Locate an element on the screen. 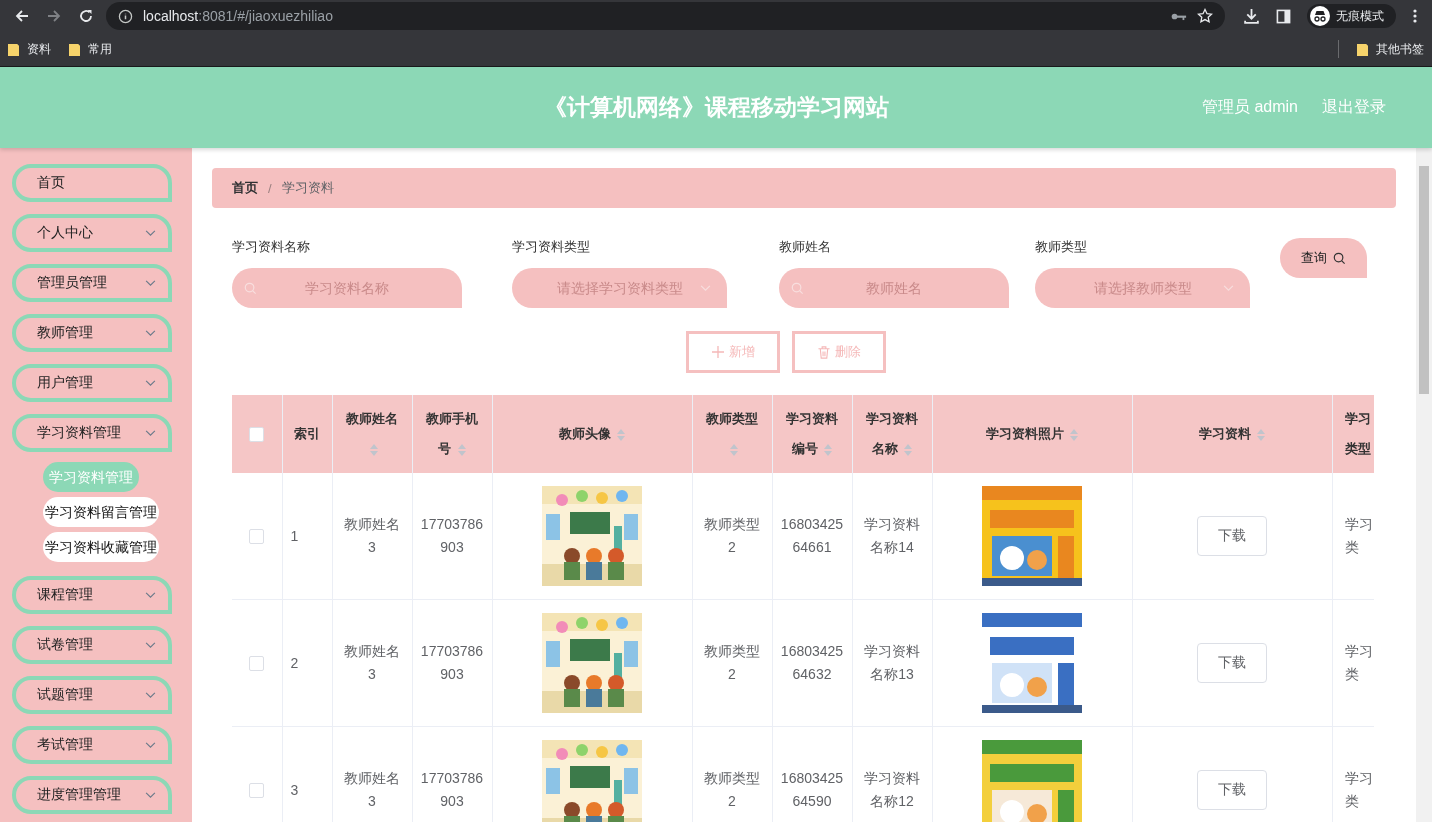 This screenshot has height=822, width=1432. query-button: 查询 is located at coordinates (1323, 258).